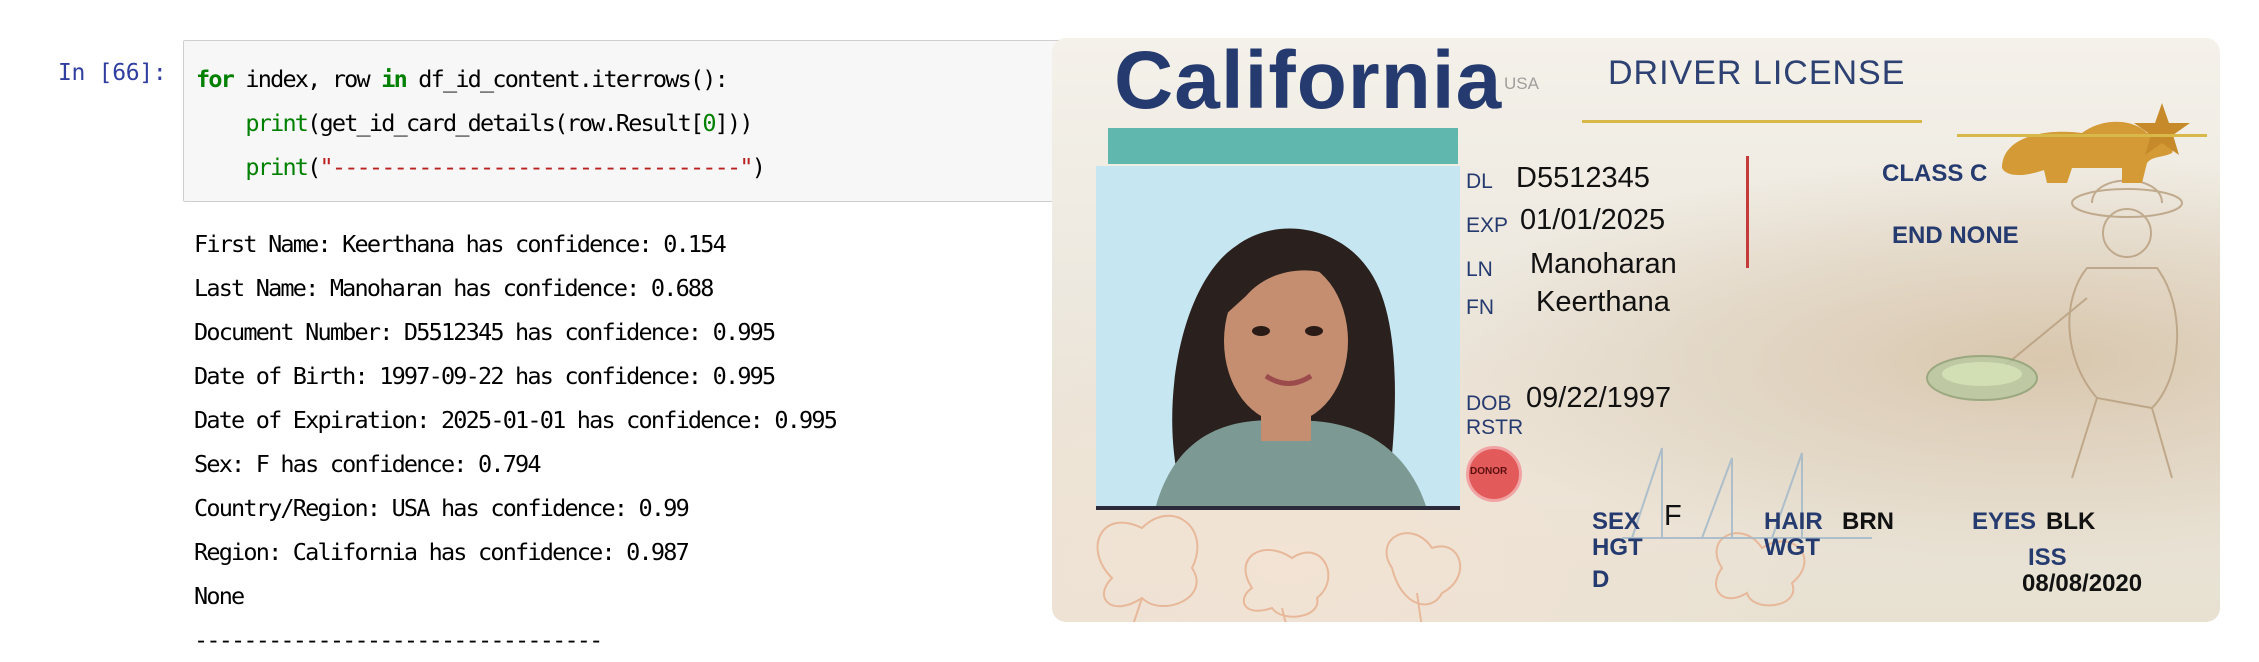  I want to click on portrait-photo, so click(1278, 338).